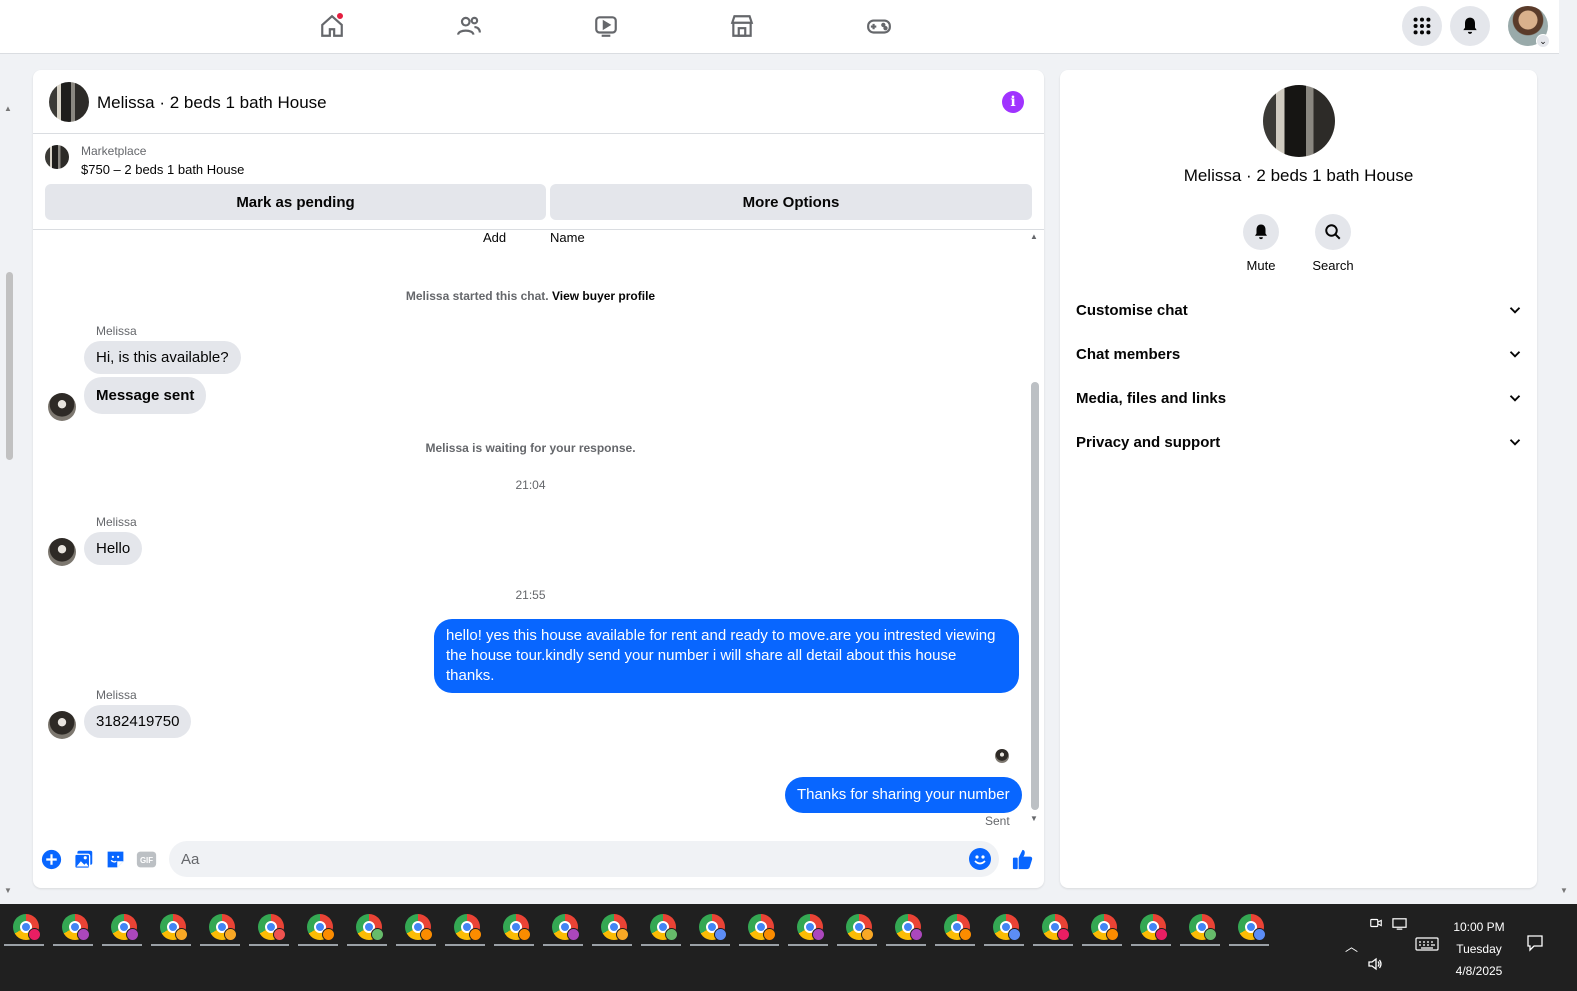 Image resolution: width=1577 pixels, height=991 pixels. I want to click on mute-label: Mute, so click(1261, 265).